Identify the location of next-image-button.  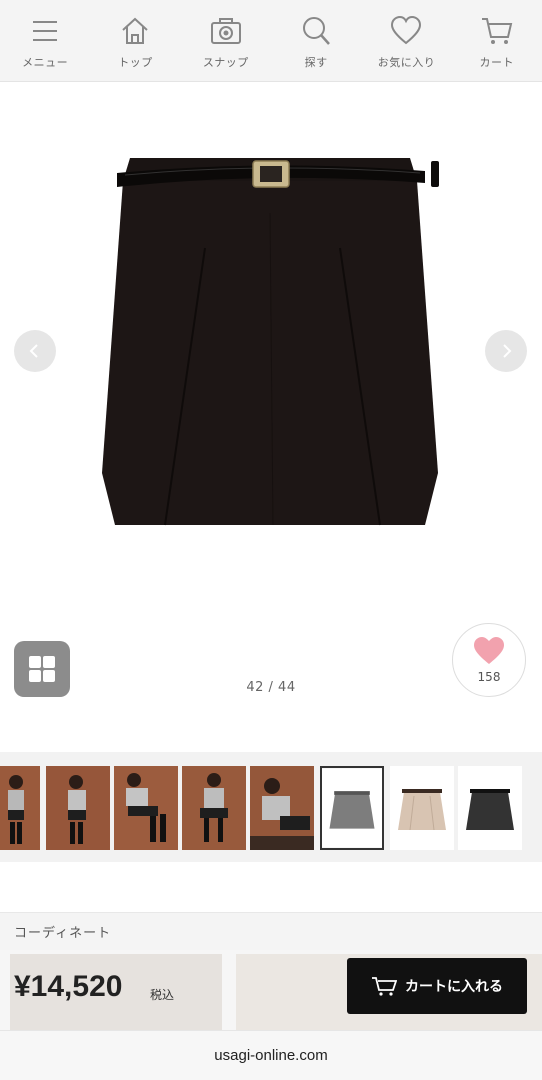
(506, 351).